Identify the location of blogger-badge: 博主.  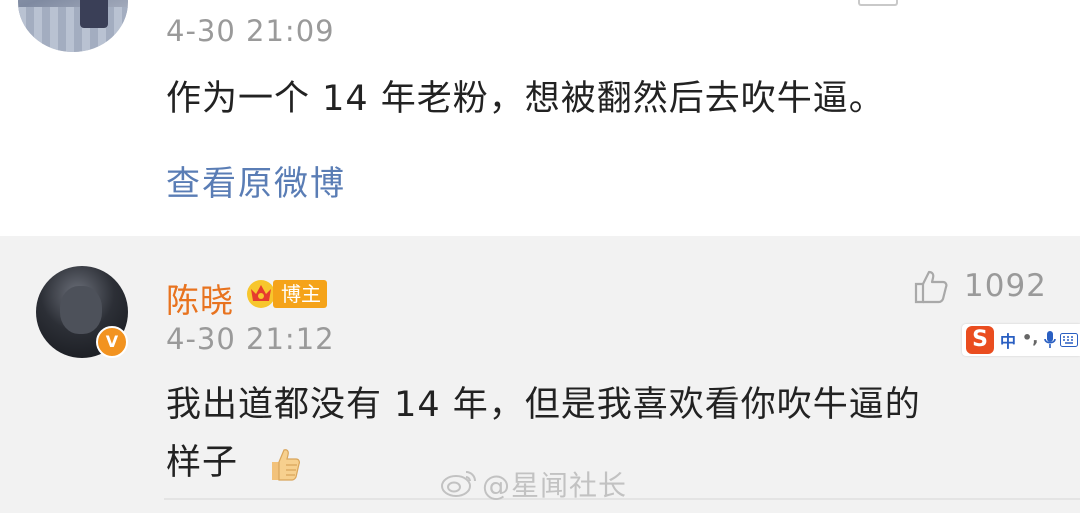
(300, 294).